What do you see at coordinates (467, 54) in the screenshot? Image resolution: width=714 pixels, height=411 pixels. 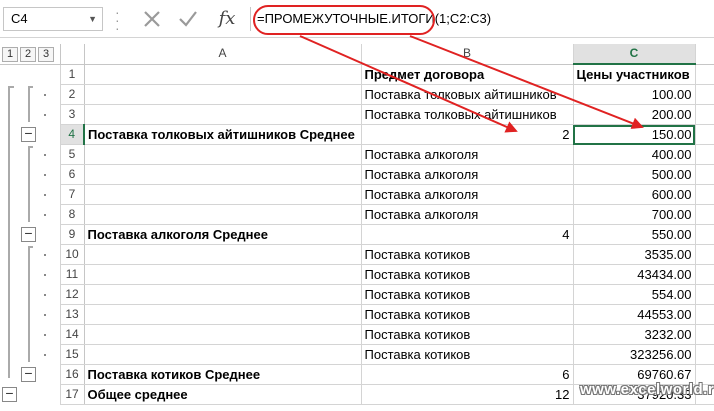 I see `column-header-b: B` at bounding box center [467, 54].